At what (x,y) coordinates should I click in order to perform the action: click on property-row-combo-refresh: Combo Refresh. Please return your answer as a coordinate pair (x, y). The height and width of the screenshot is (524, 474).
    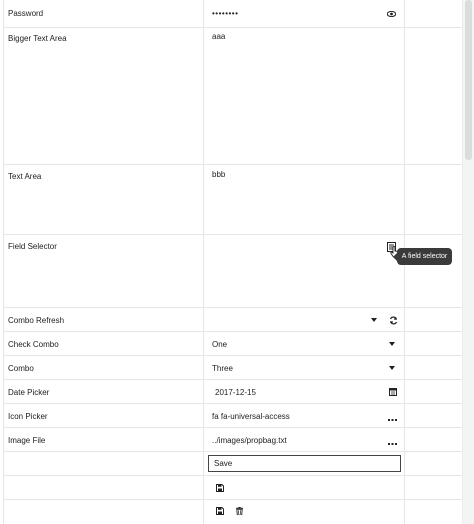
    Looking at the image, I should click on (233, 320).